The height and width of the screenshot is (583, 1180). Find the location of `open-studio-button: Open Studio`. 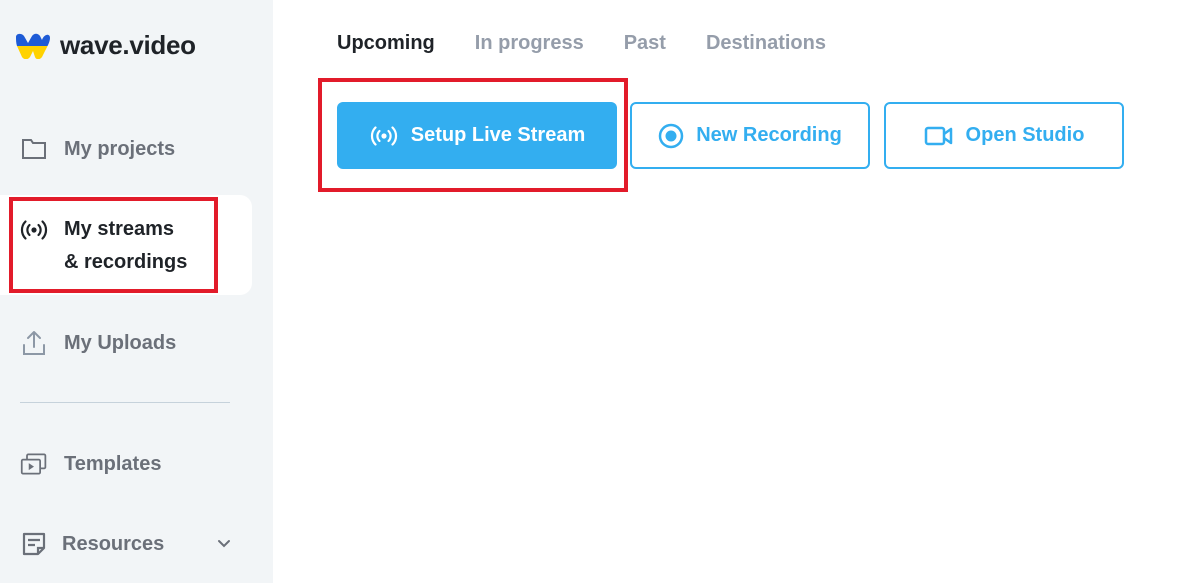

open-studio-button: Open Studio is located at coordinates (1004, 135).